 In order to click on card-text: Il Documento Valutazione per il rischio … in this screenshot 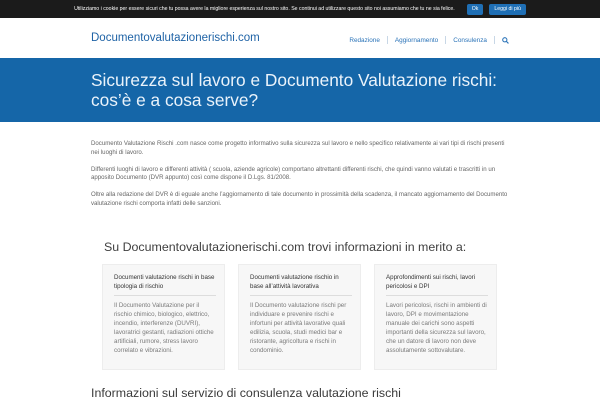, I will do `click(164, 328)`.